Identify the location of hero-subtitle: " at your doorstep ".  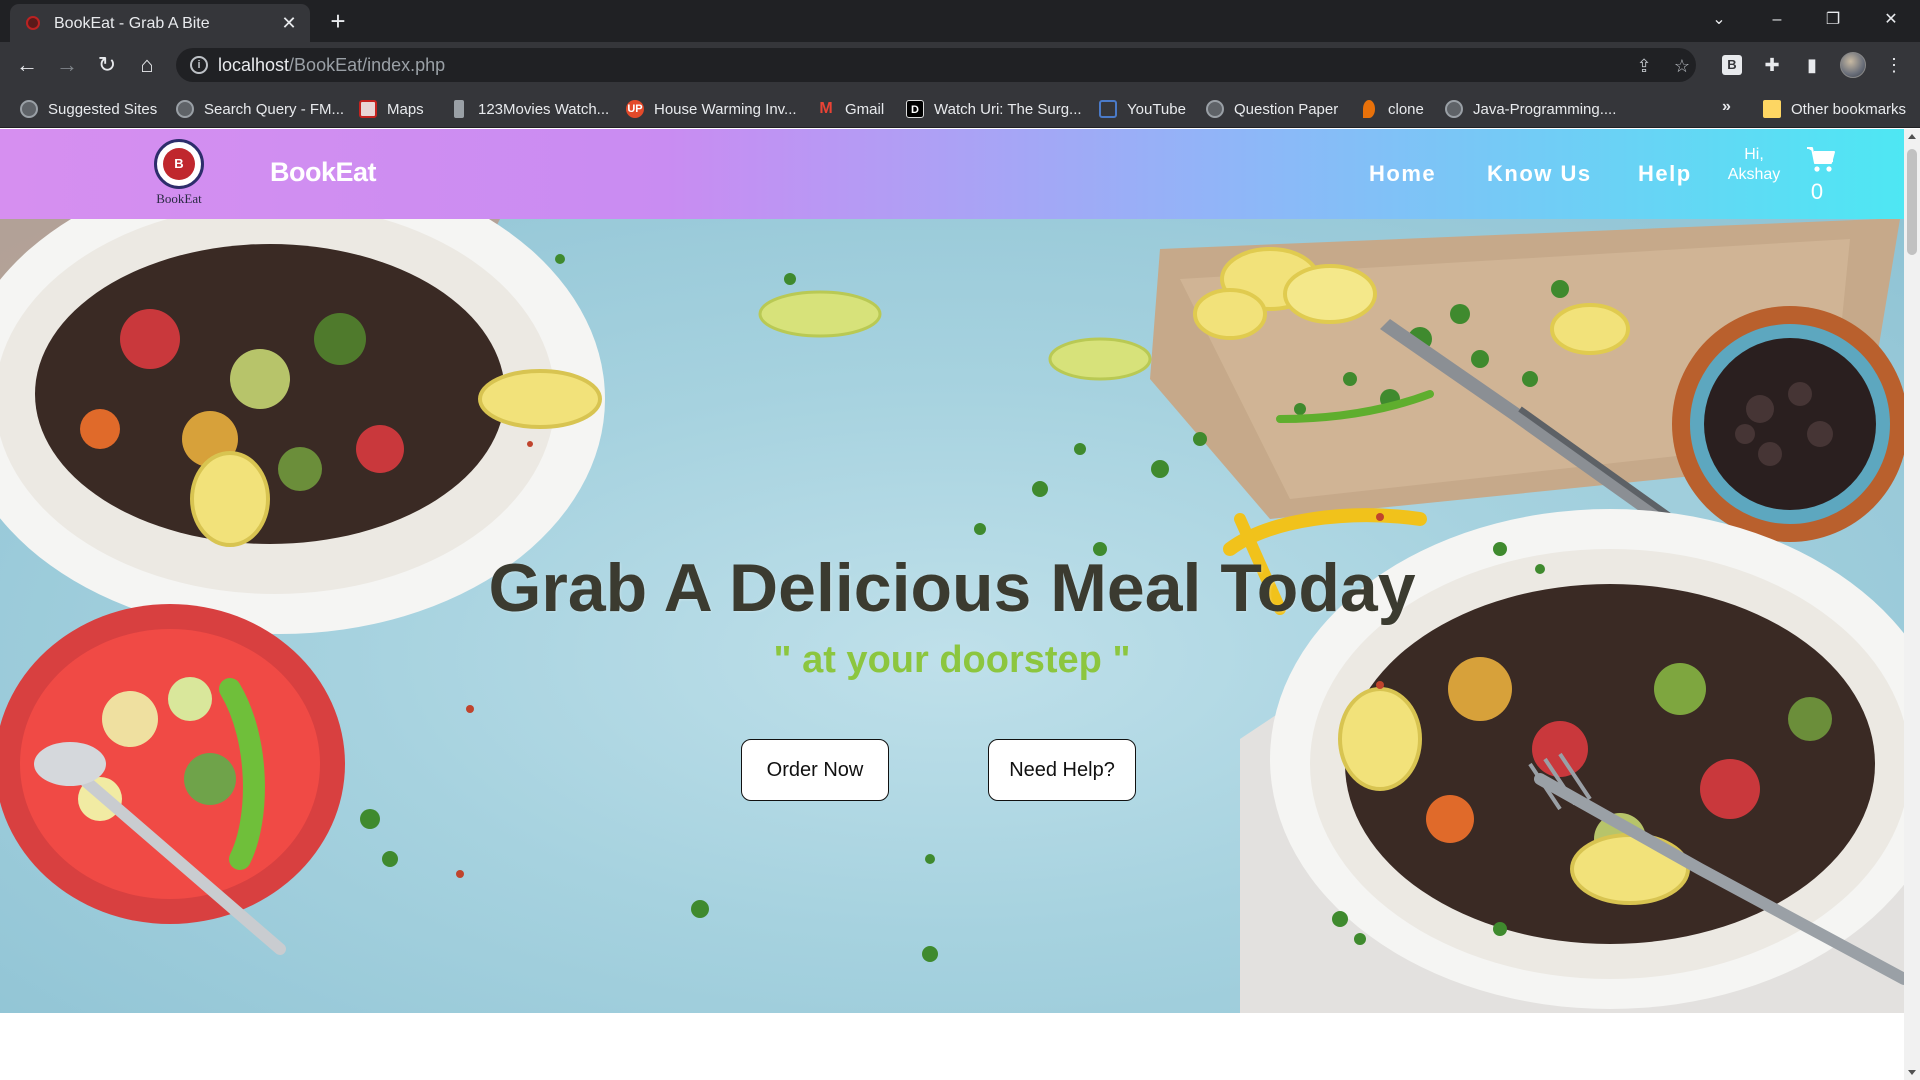
(952, 660).